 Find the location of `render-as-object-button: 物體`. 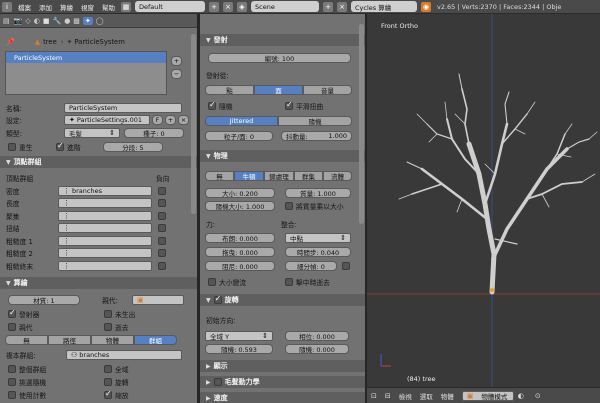

render-as-object-button: 物體 is located at coordinates (112, 339).